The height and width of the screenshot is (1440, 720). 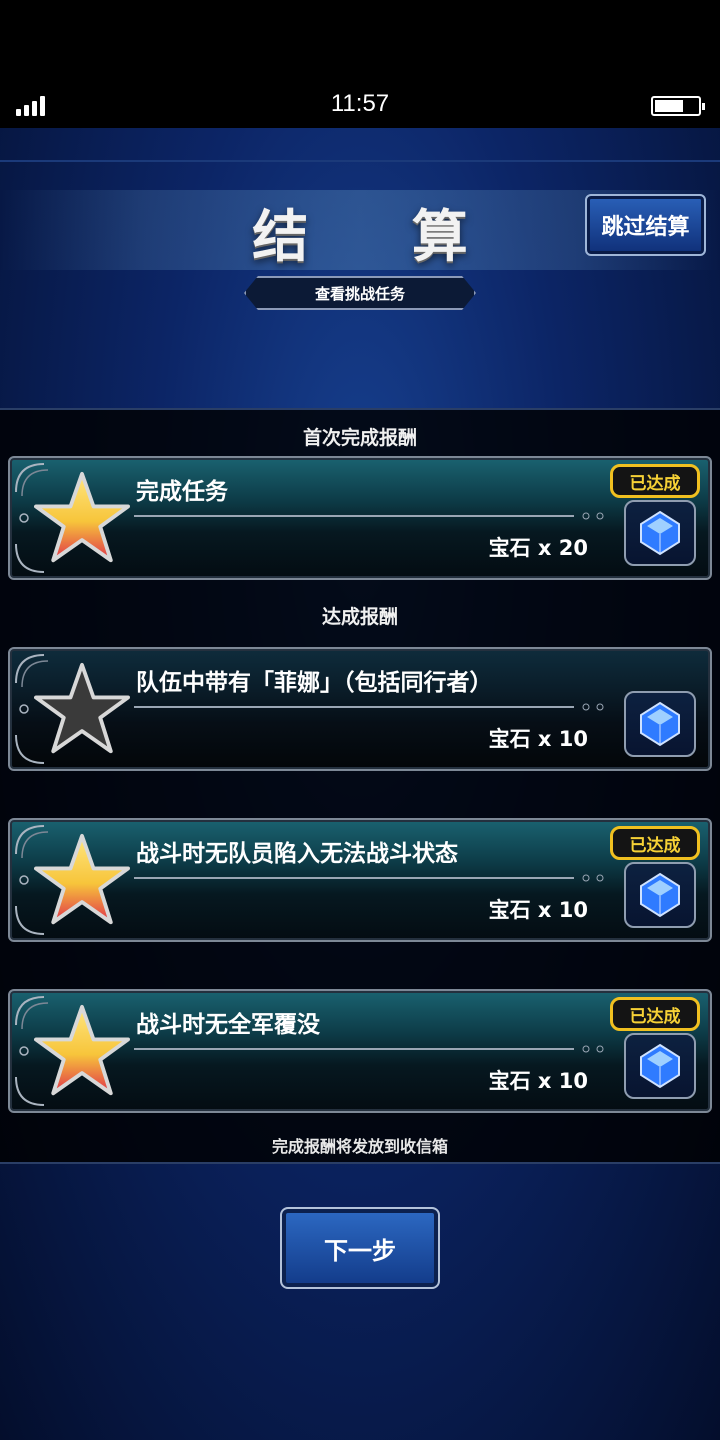 I want to click on footer-note: 完成报酬将发放到收信箱, so click(x=359, y=1146).